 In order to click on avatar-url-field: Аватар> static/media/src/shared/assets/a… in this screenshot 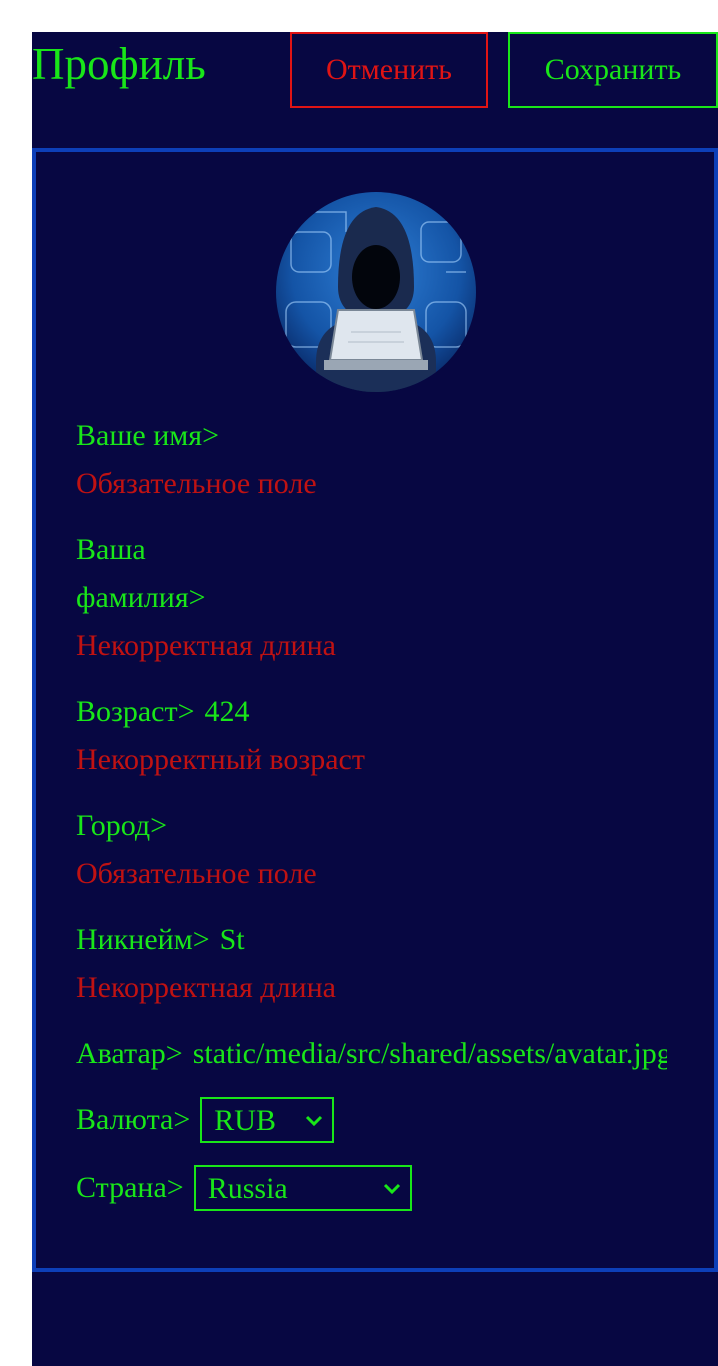, I will do `click(376, 1054)`.